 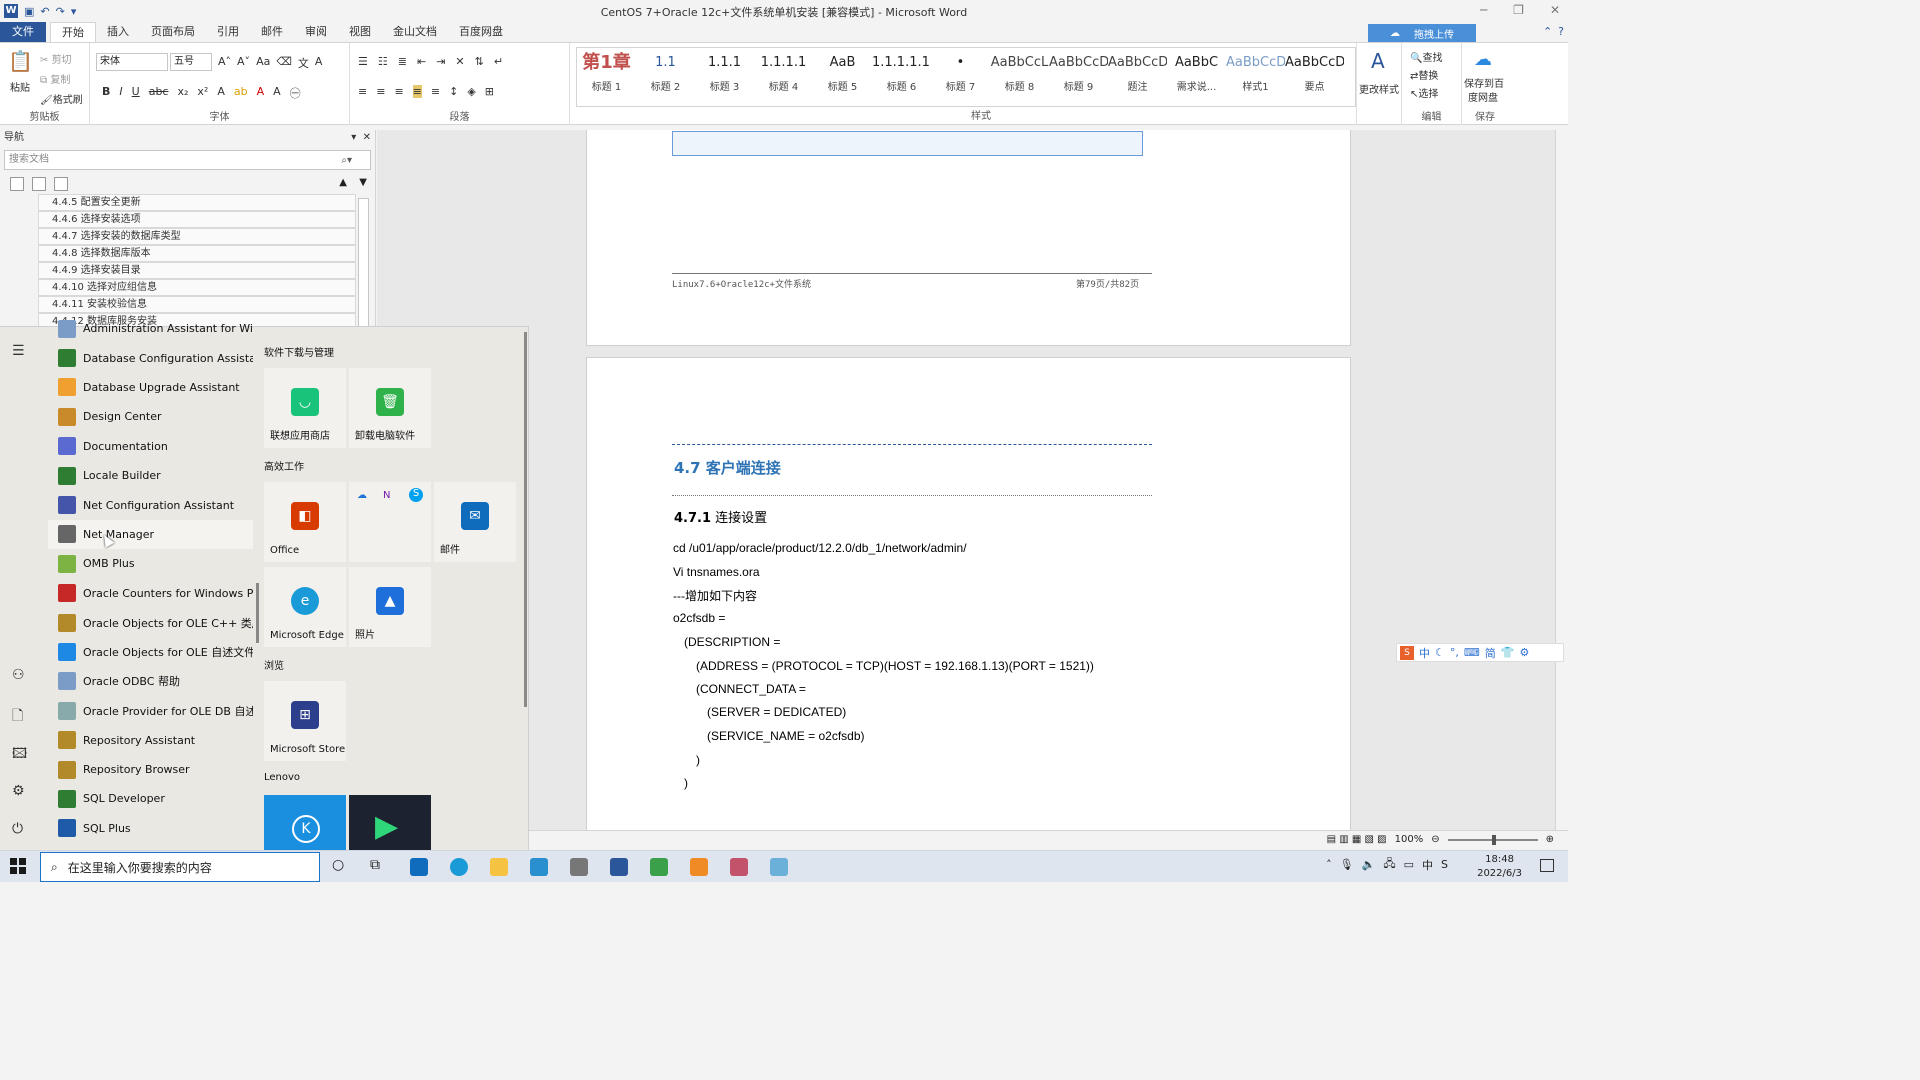 What do you see at coordinates (343, 182) in the screenshot?
I see `prev-heading-icon: ▲` at bounding box center [343, 182].